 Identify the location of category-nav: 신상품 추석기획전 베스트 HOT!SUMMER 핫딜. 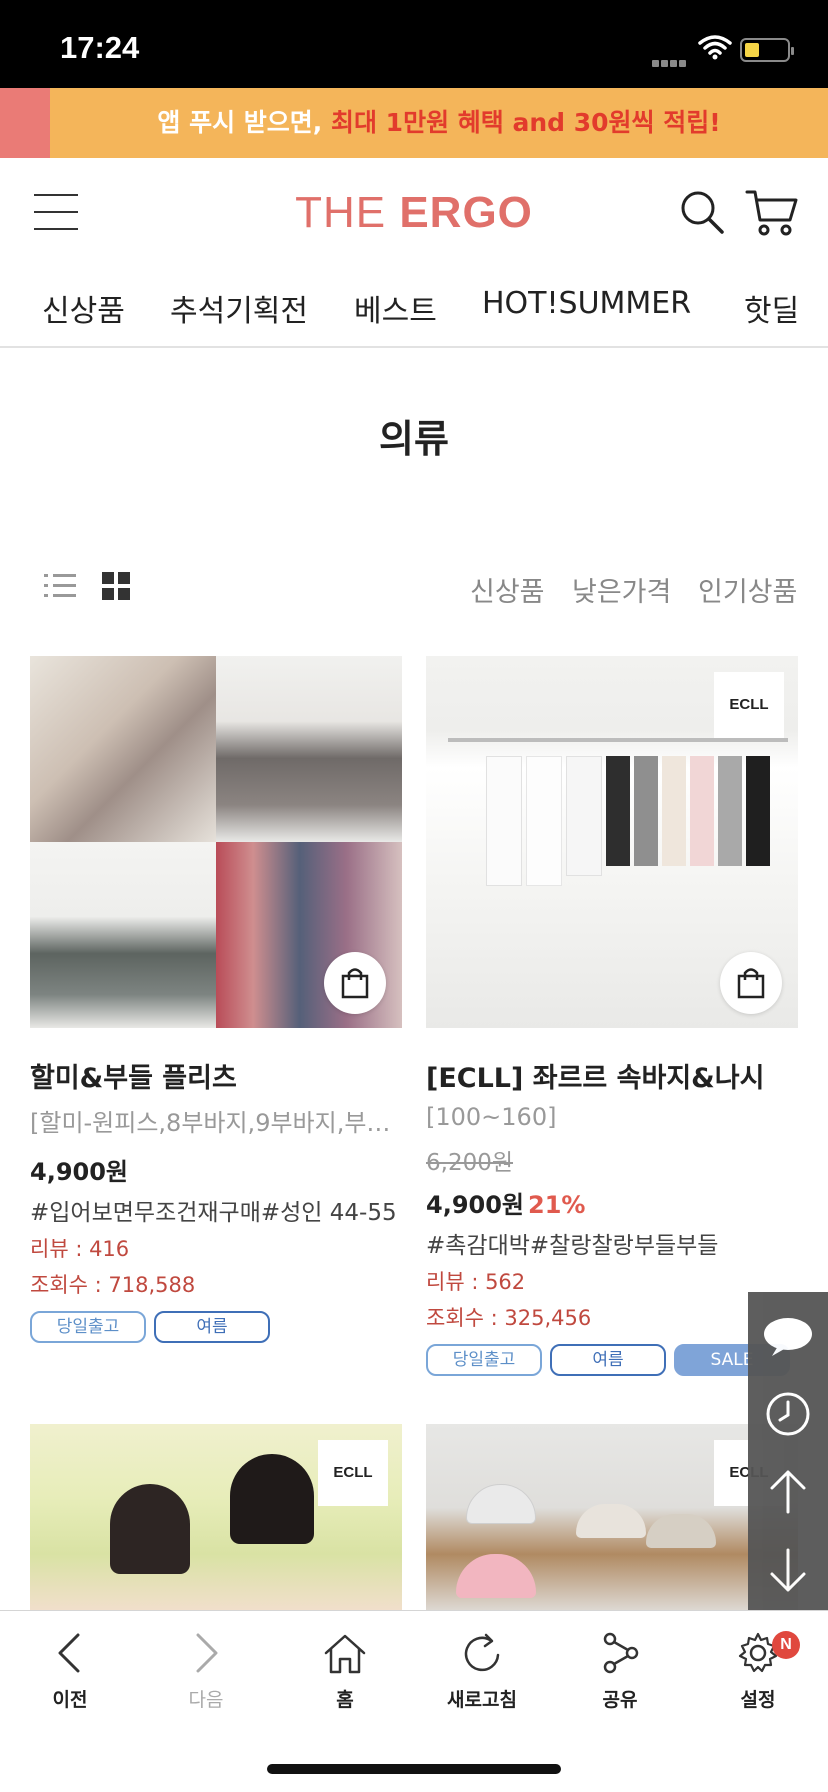
(414, 308).